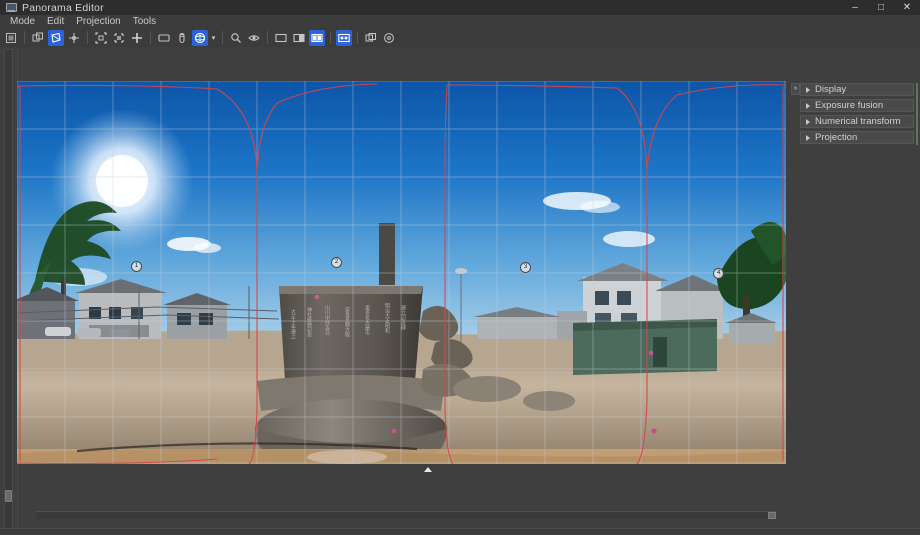  What do you see at coordinates (836, 137) in the screenshot?
I see `dock-section-label: Projection` at bounding box center [836, 137].